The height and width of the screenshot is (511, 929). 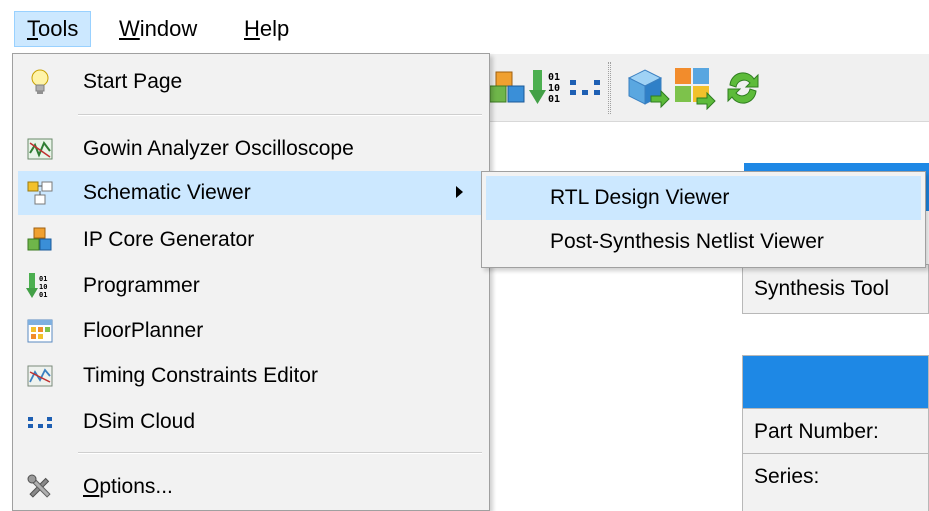 I want to click on synthesize-toolbar-icon, so click(x=647, y=88).